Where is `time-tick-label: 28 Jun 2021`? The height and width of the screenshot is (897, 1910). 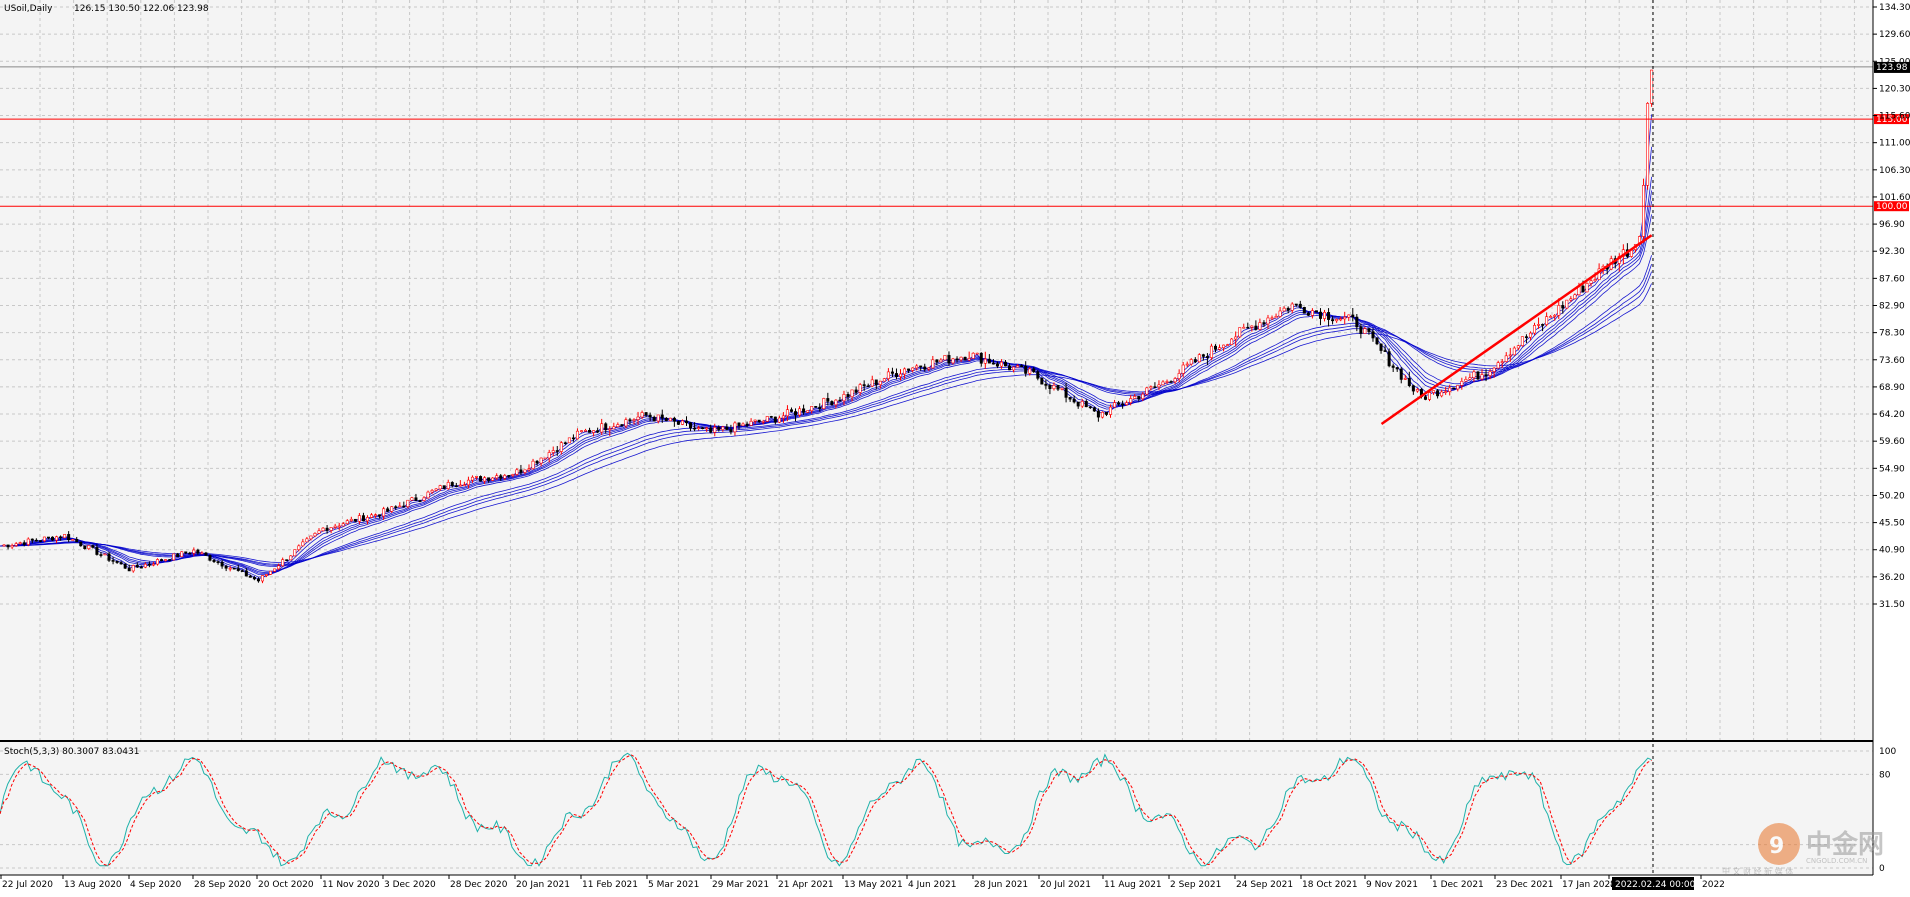
time-tick-label: 28 Jun 2021 is located at coordinates (1001, 885).